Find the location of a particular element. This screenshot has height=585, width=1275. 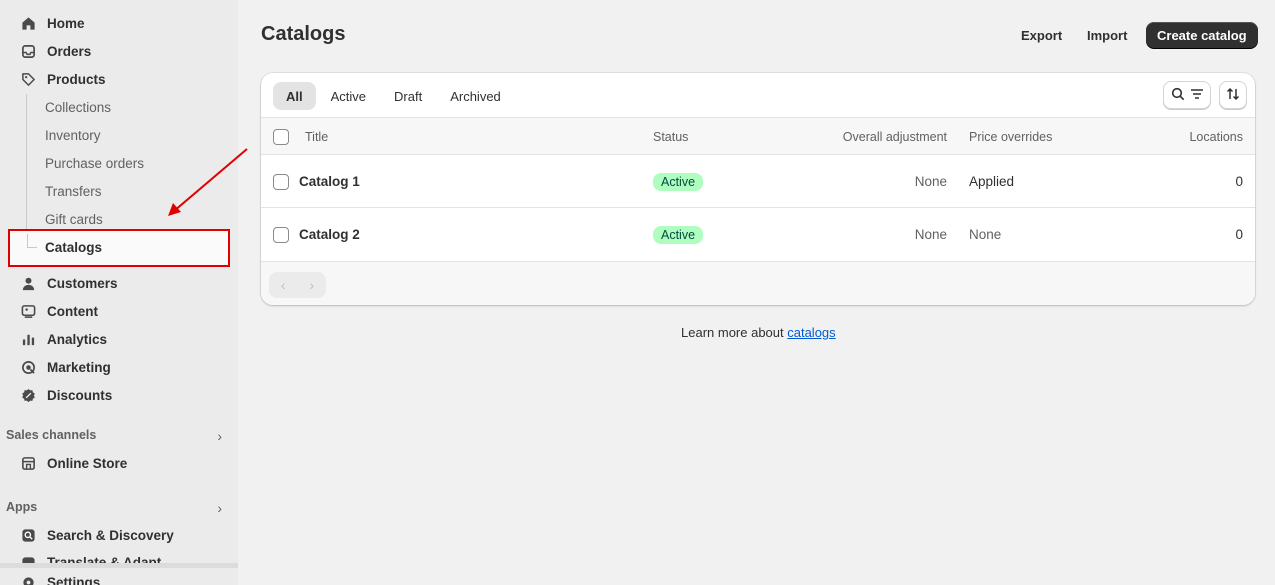

import-button: Import is located at coordinates (1107, 35).